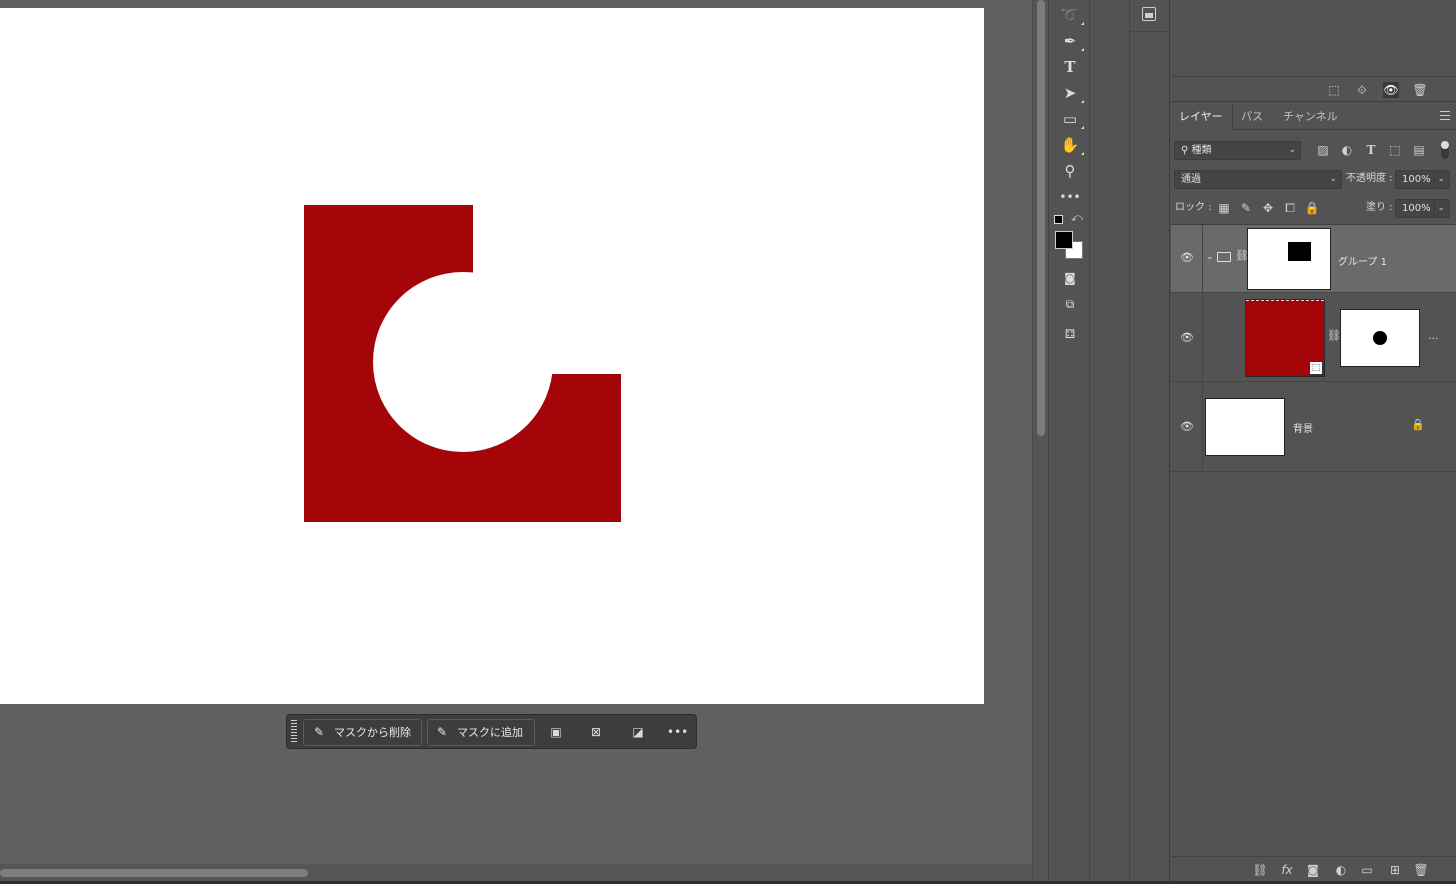 The width and height of the screenshot is (1456, 884). What do you see at coordinates (1246, 208) in the screenshot?
I see `lock-pixels-icon: ✎` at bounding box center [1246, 208].